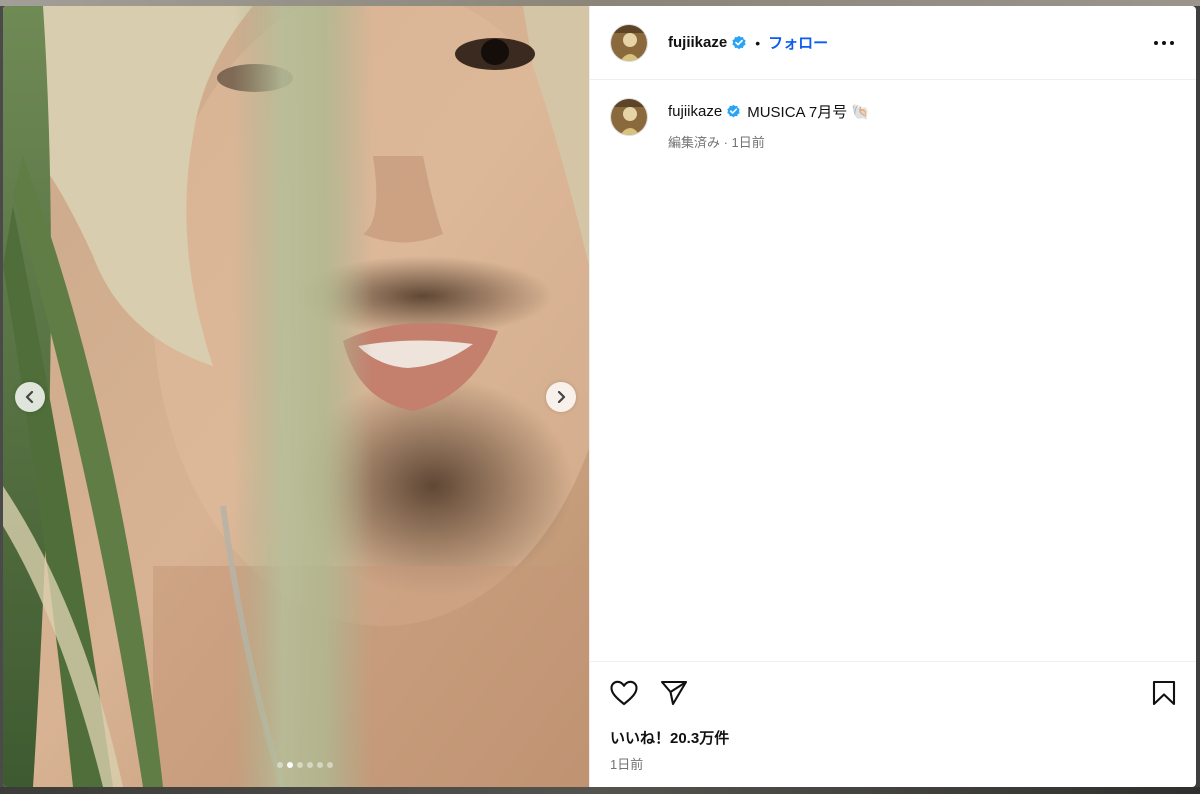 This screenshot has height=794, width=1200. What do you see at coordinates (627, 764) in the screenshot?
I see `post-date: 1日前` at bounding box center [627, 764].